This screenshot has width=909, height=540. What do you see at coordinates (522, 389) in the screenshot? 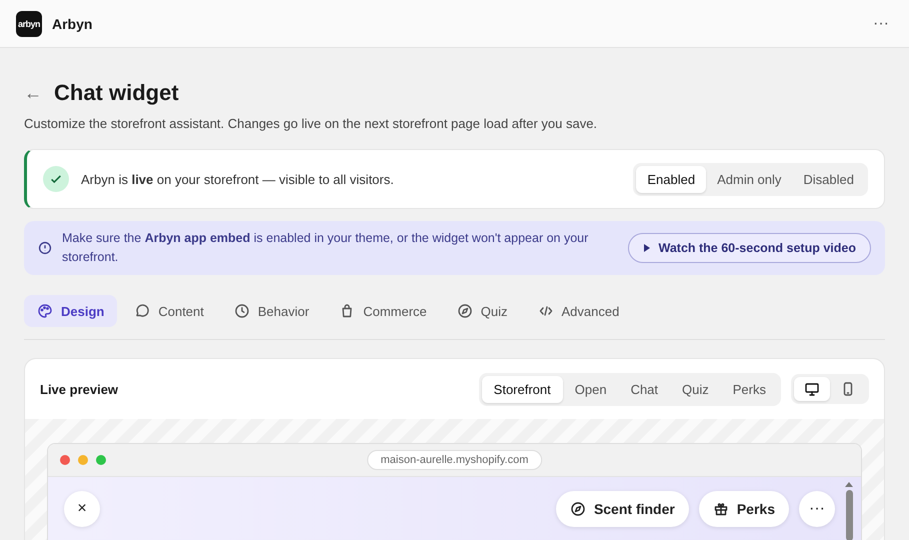
I see `view-tab: Storefront` at bounding box center [522, 389].